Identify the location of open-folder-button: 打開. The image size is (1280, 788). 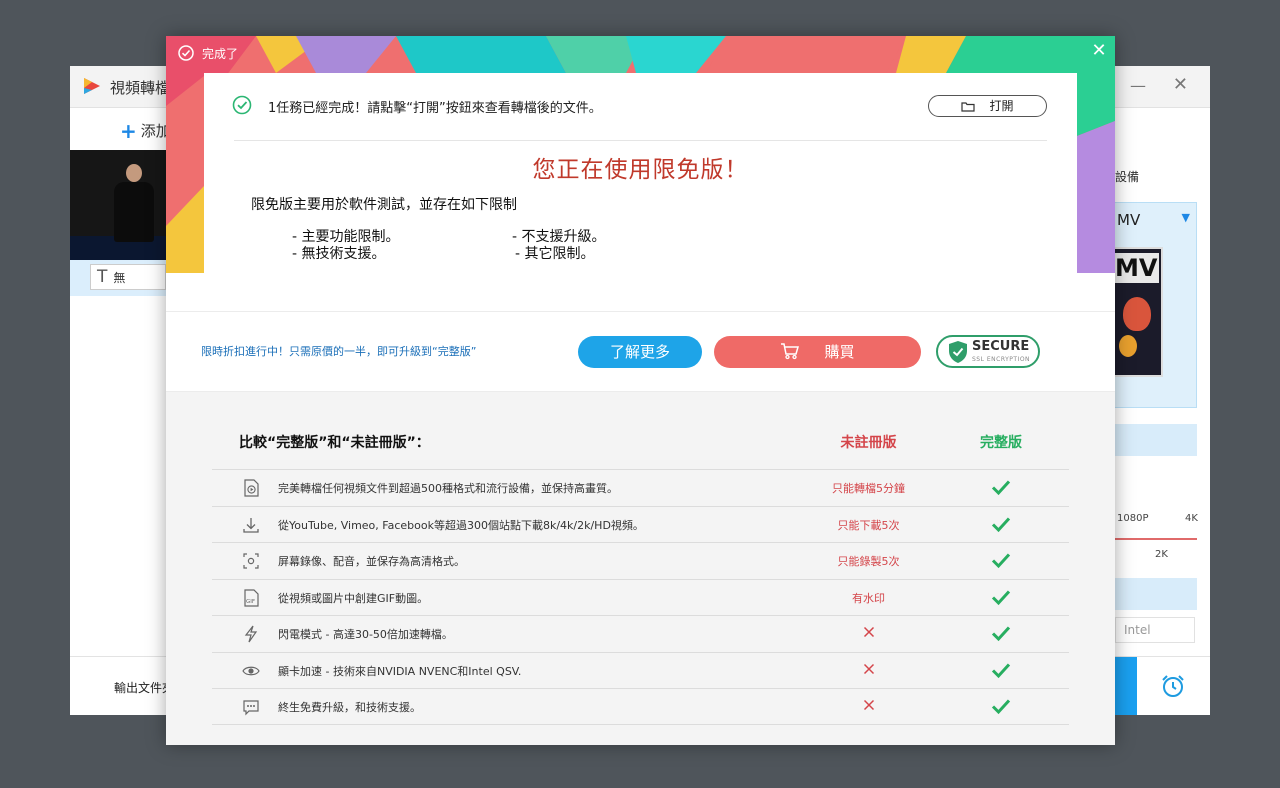
(987, 106).